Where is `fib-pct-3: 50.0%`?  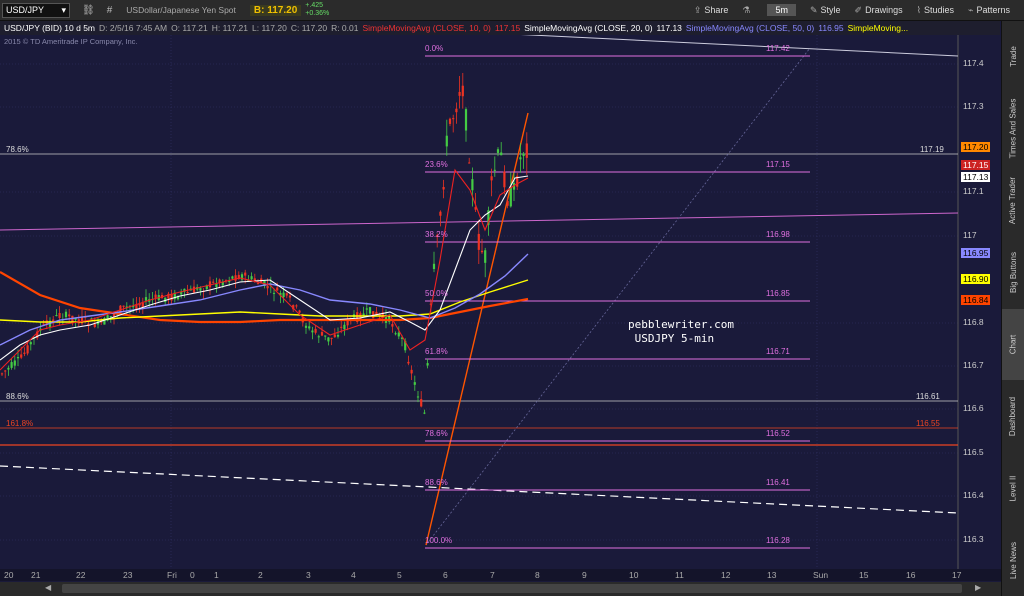
fib-pct-3: 50.0% is located at coordinates (436, 293).